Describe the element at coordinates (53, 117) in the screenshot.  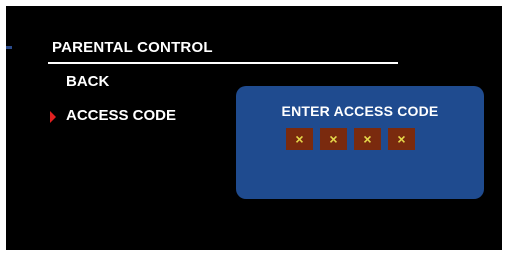
I see `selection-arrow-icon` at that location.